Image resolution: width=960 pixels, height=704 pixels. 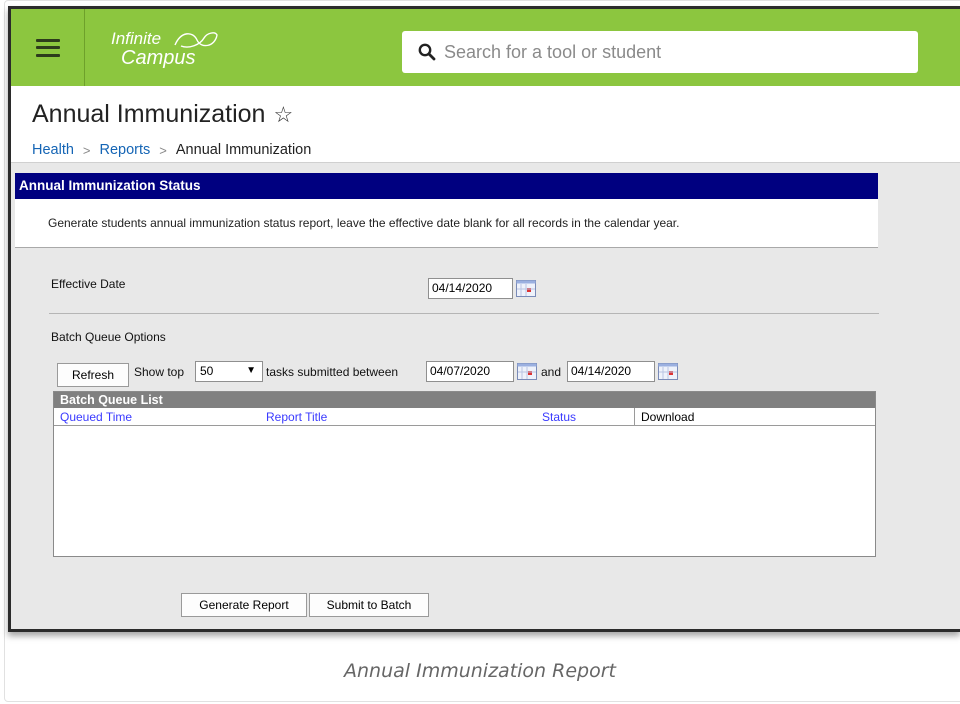 What do you see at coordinates (551, 372) in the screenshot?
I see `and-label: and` at bounding box center [551, 372].